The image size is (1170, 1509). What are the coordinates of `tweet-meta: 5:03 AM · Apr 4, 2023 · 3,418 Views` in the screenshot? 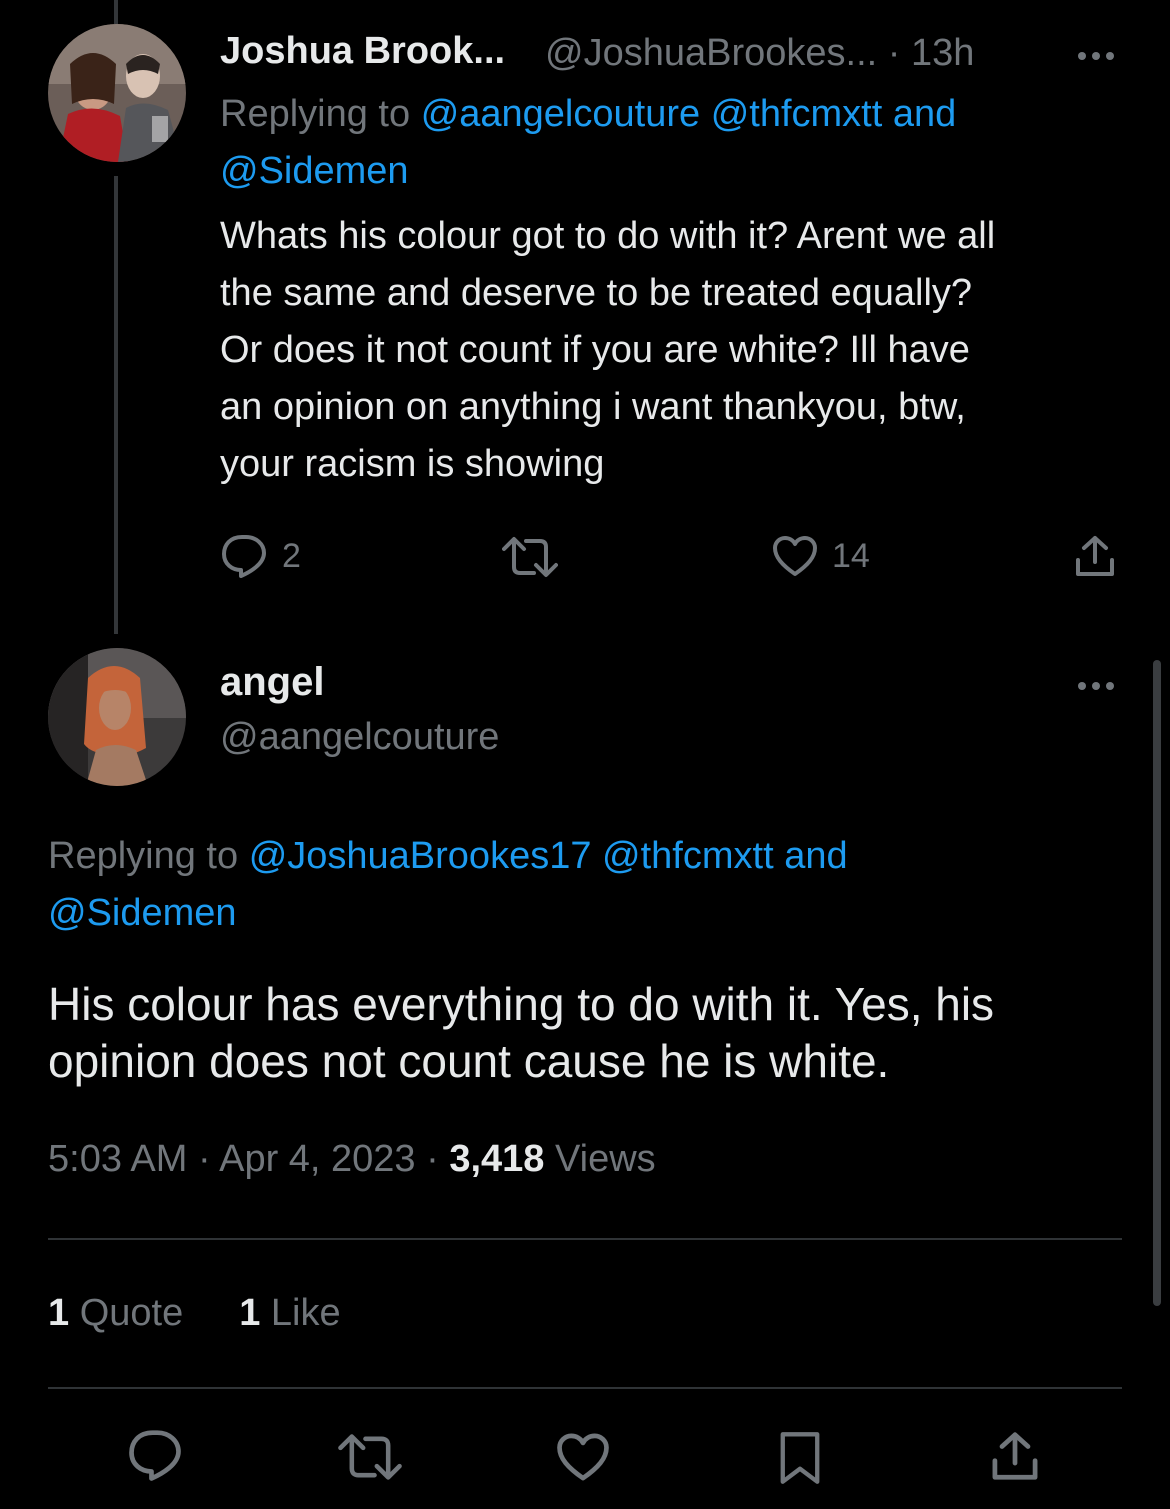 It's located at (352, 1159).